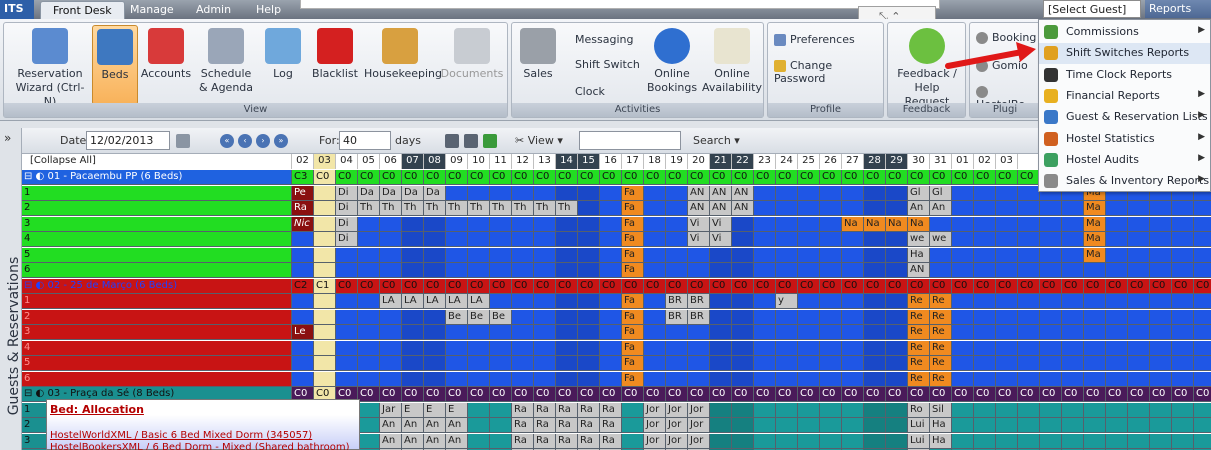 The width and height of the screenshot is (1211, 450). I want to click on bed-row-label: 6, so click(157, 270).